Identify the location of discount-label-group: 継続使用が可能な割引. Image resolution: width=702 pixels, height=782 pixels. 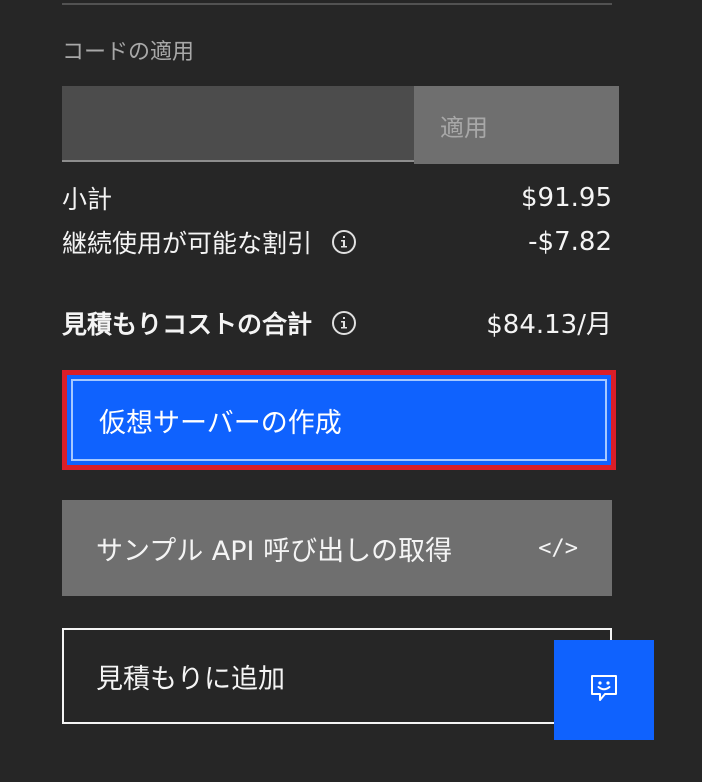
(209, 242).